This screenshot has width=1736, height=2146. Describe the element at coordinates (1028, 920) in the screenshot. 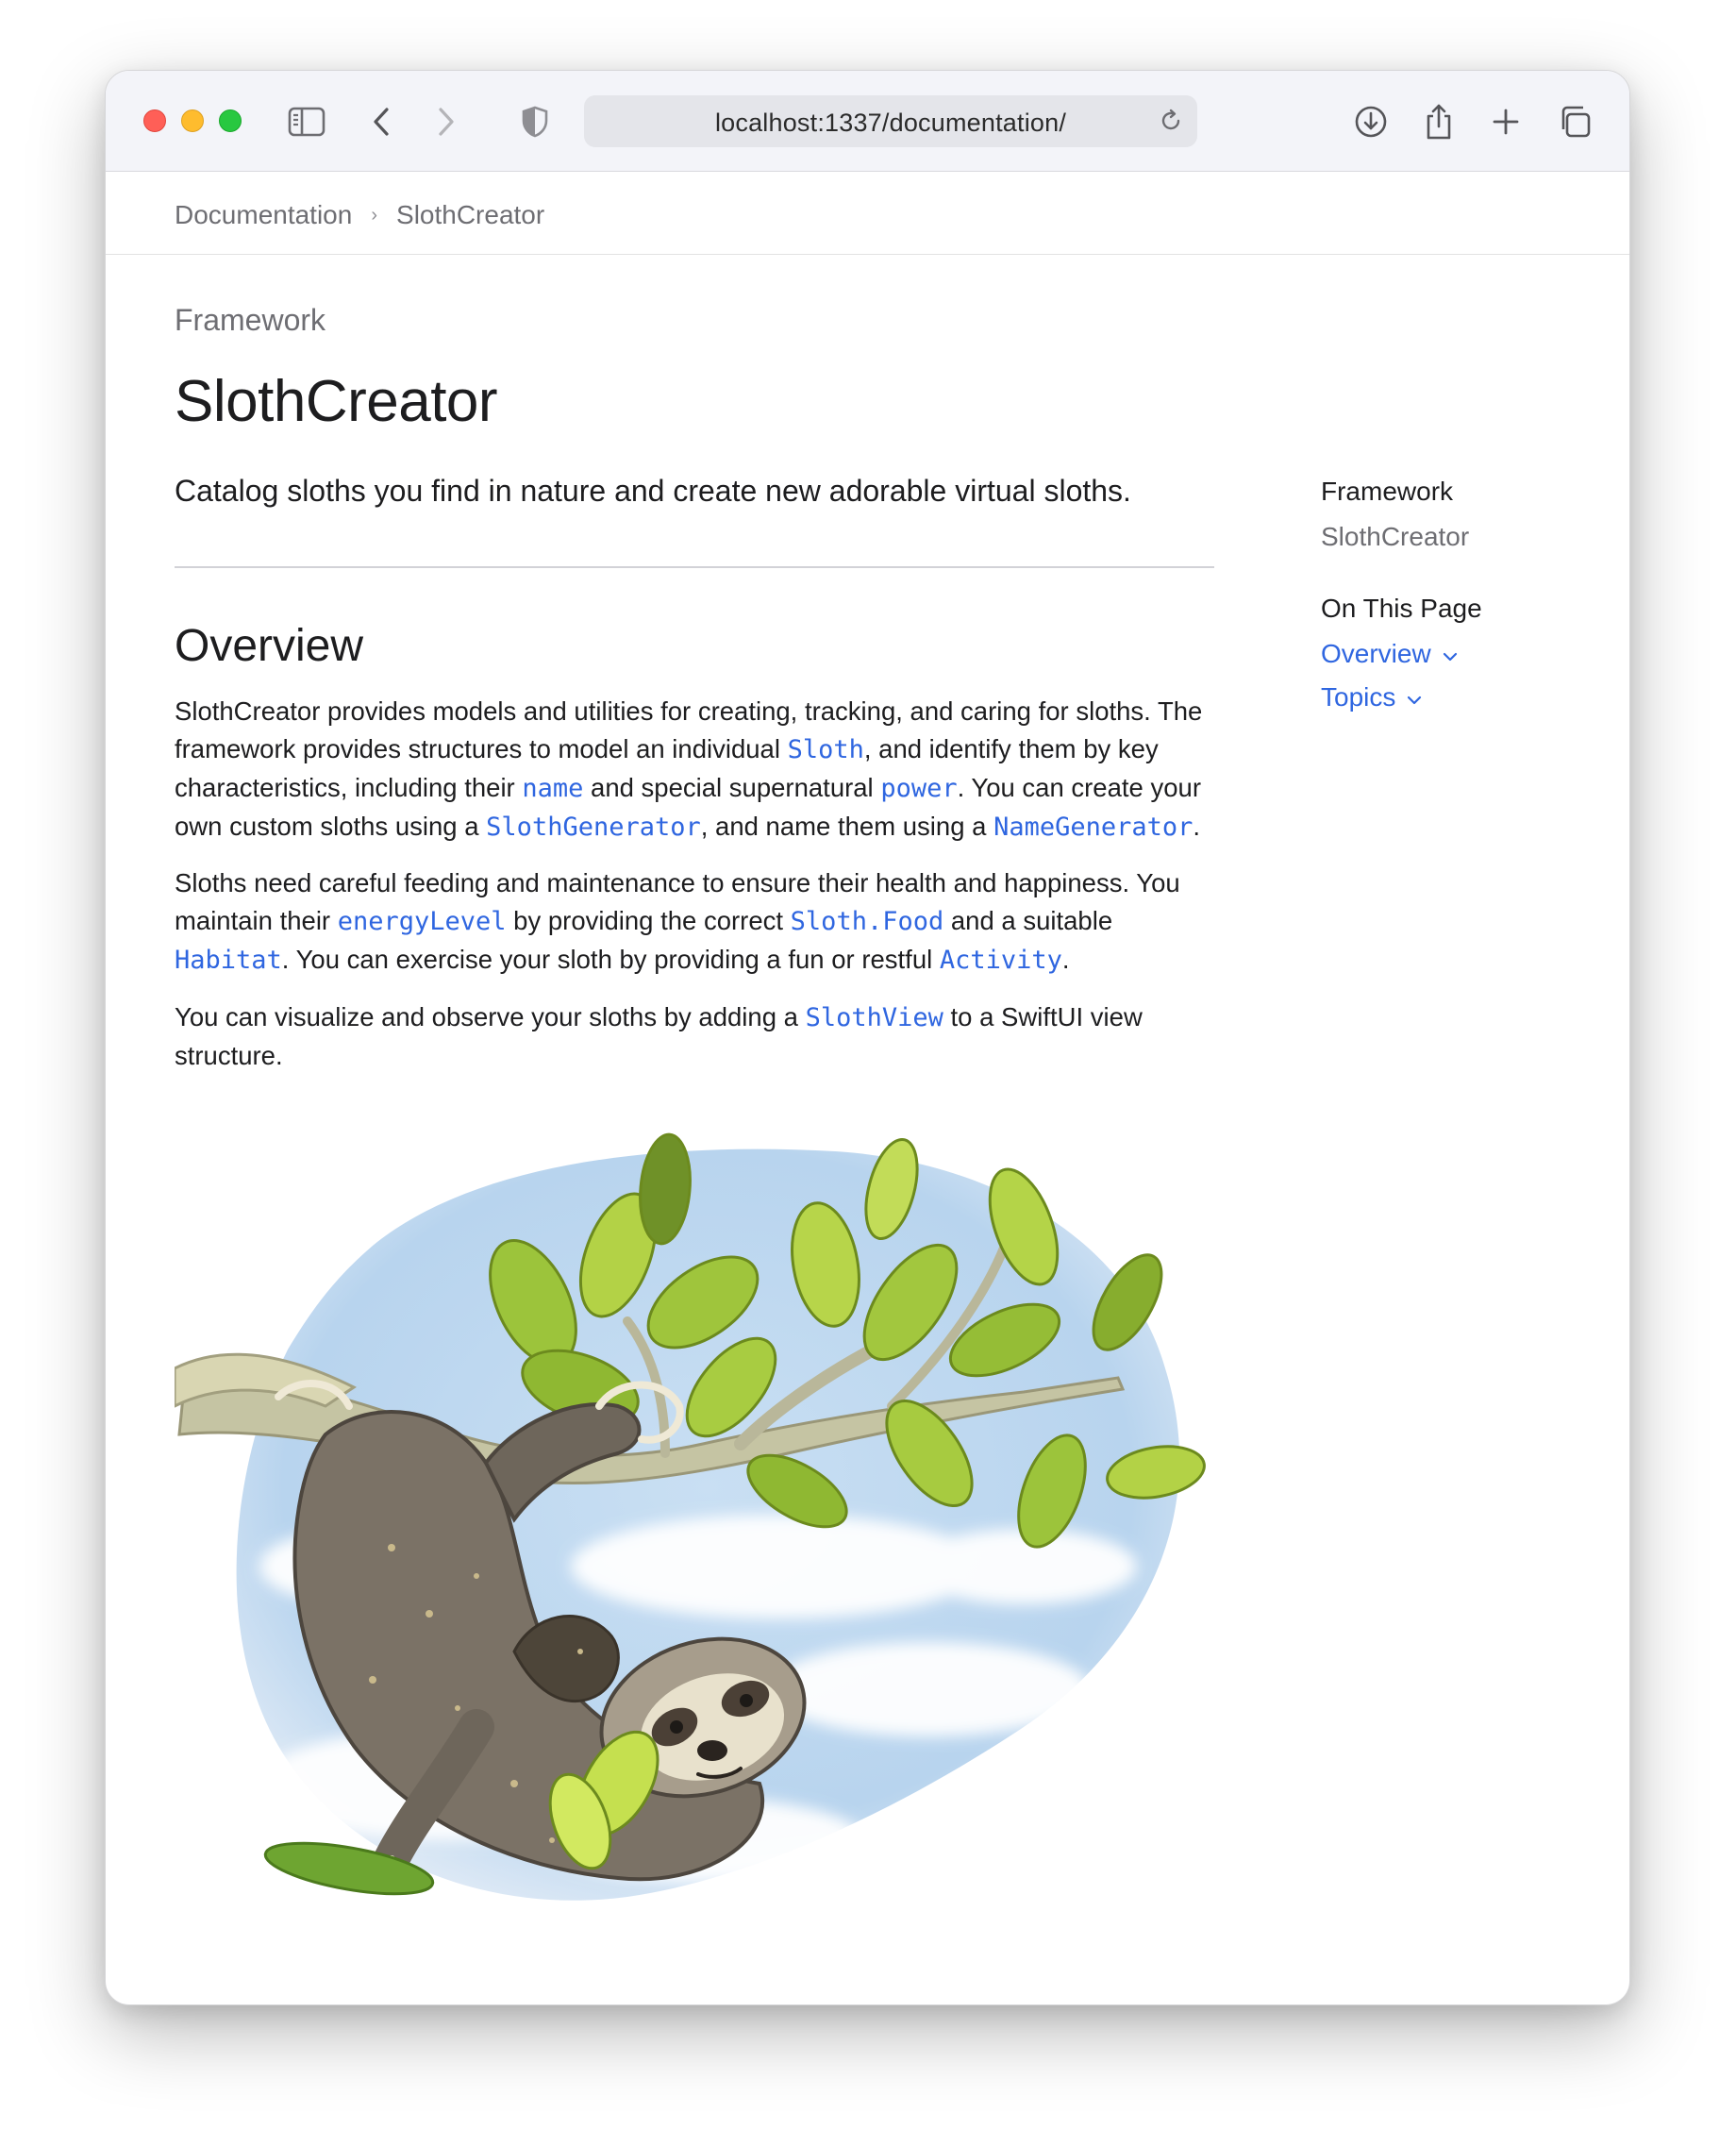

I see `paragraph-text: and a suitable` at that location.